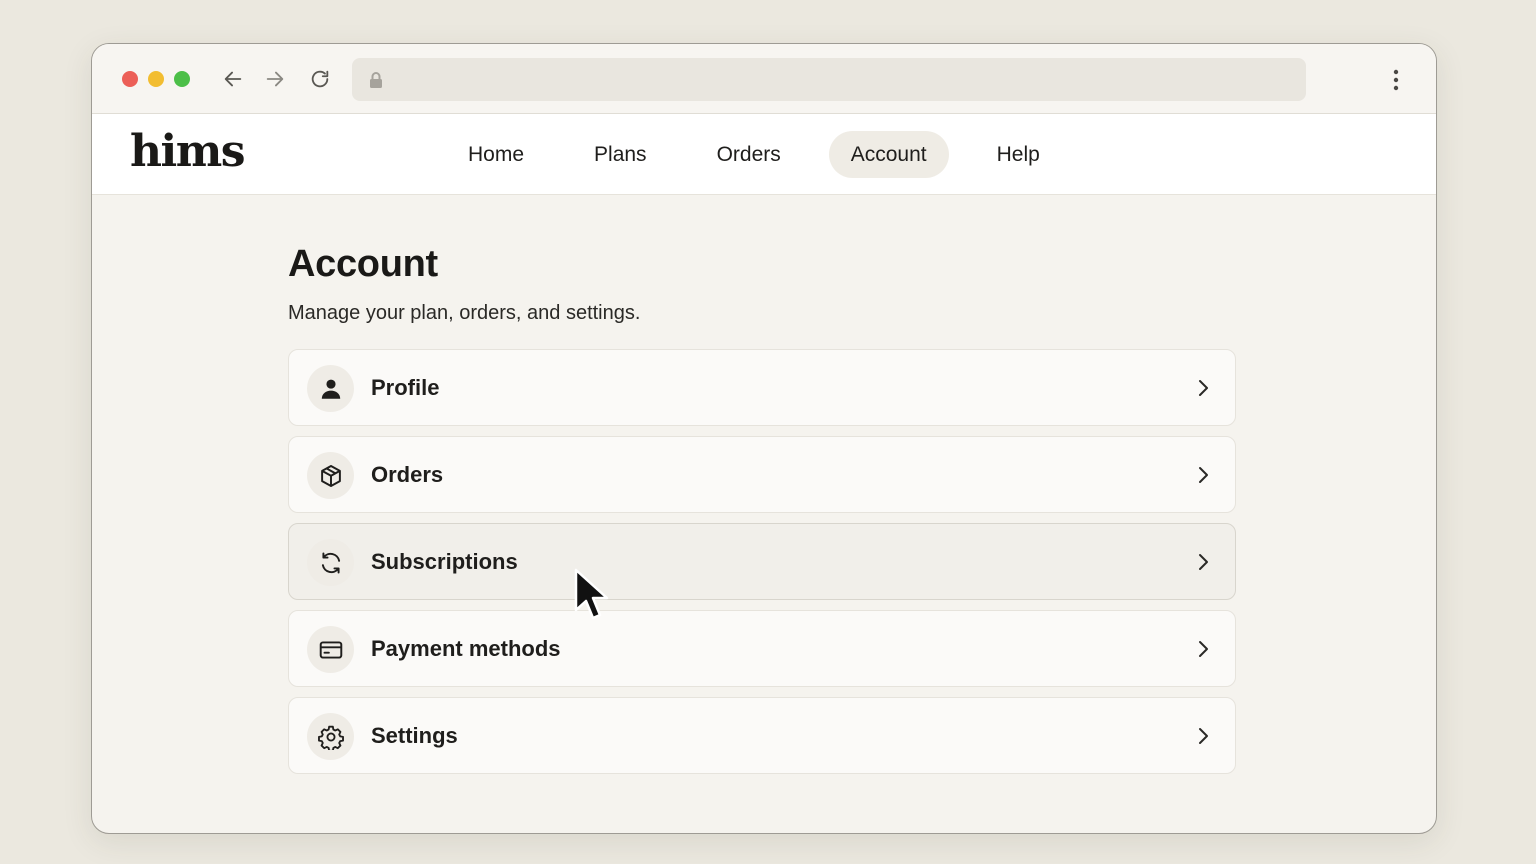 The image size is (1536, 864). Describe the element at coordinates (762, 735) in the screenshot. I see `list-item-settings: Settings` at that location.